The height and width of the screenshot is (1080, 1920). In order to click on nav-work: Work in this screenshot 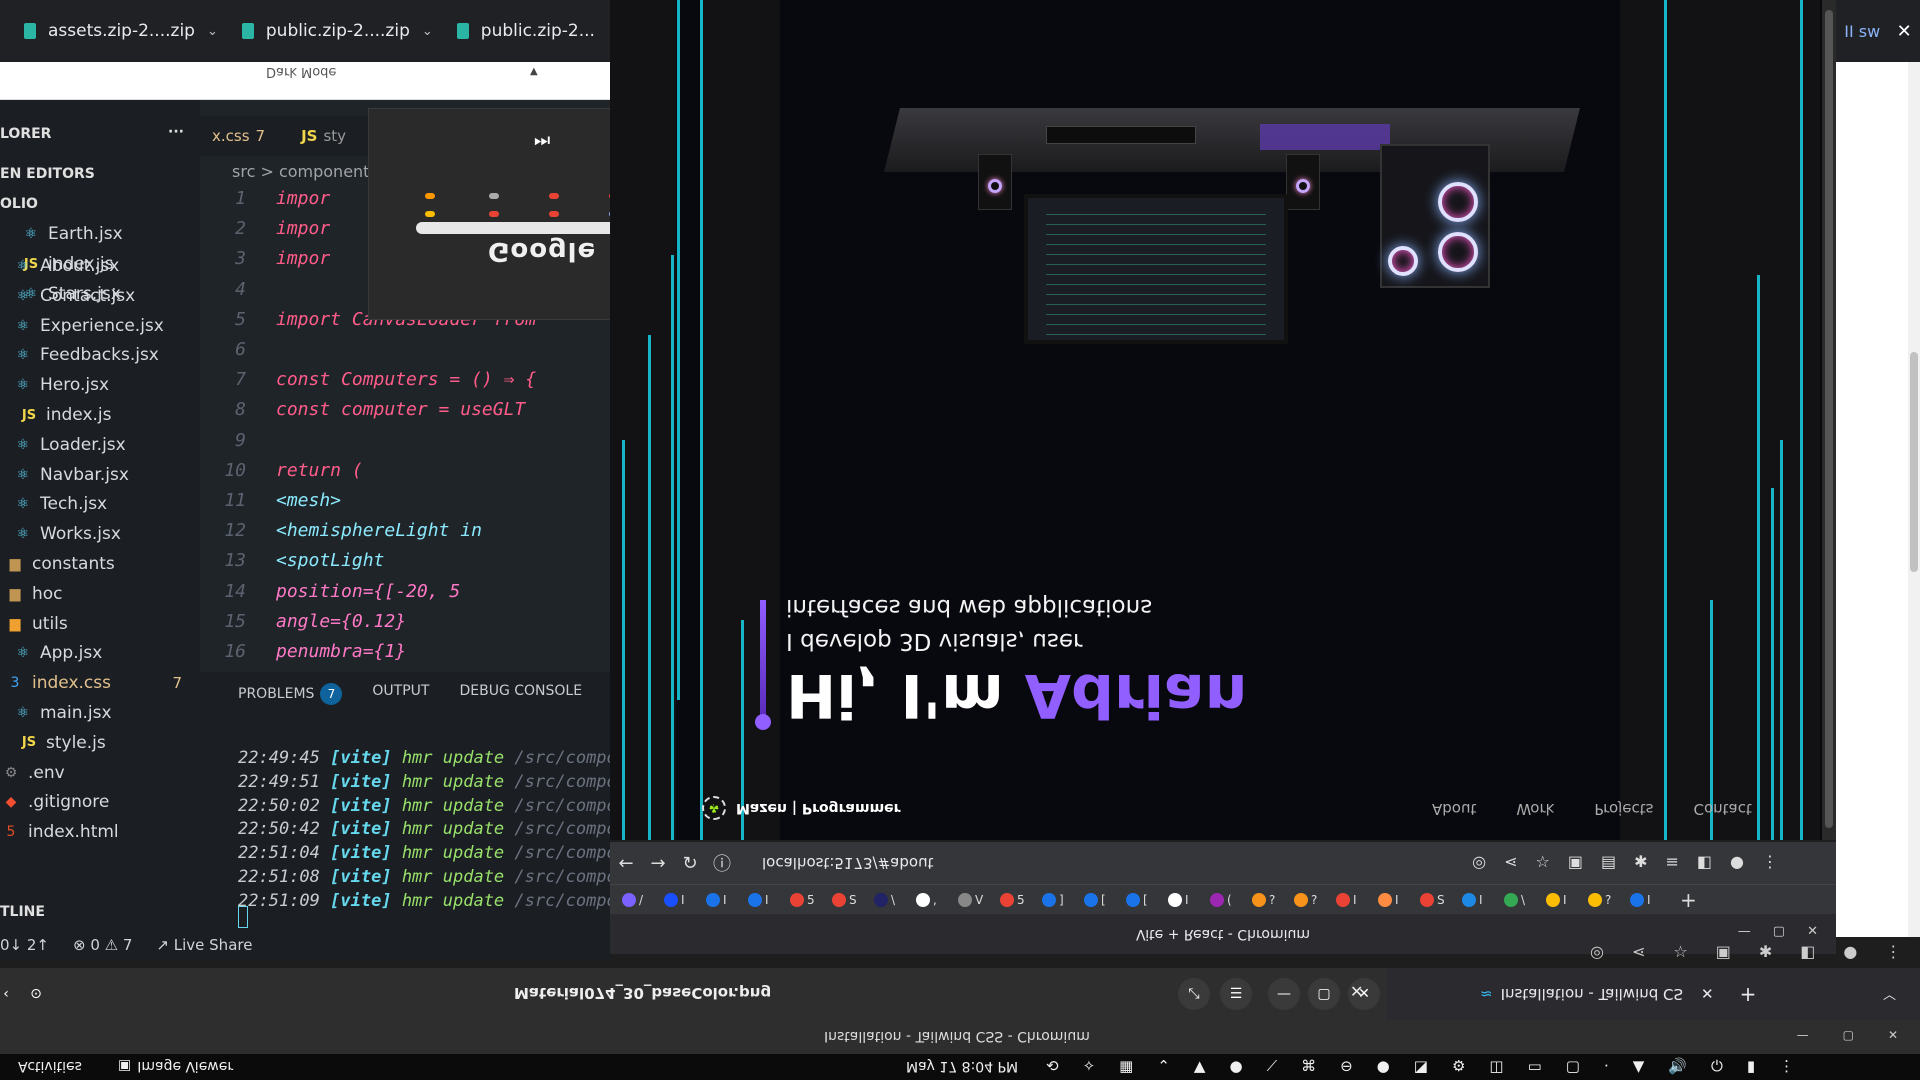, I will do `click(1535, 809)`.